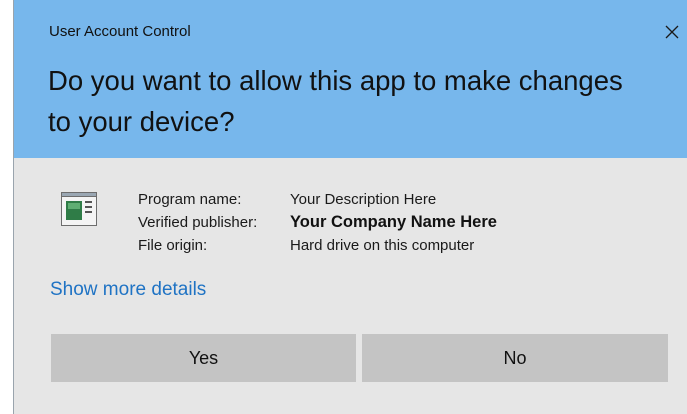 This screenshot has height=414, width=687. I want to click on no-button: No, so click(515, 358).